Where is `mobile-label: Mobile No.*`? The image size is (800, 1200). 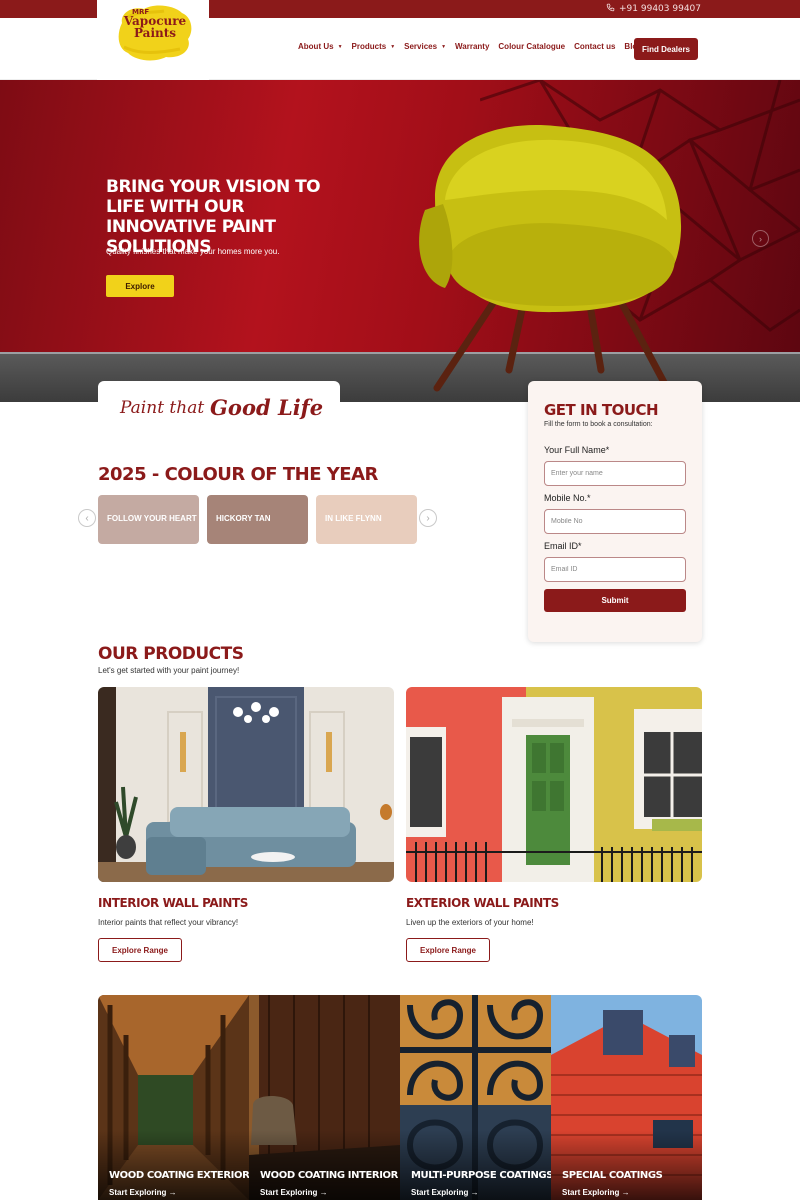 mobile-label: Mobile No.* is located at coordinates (567, 498).